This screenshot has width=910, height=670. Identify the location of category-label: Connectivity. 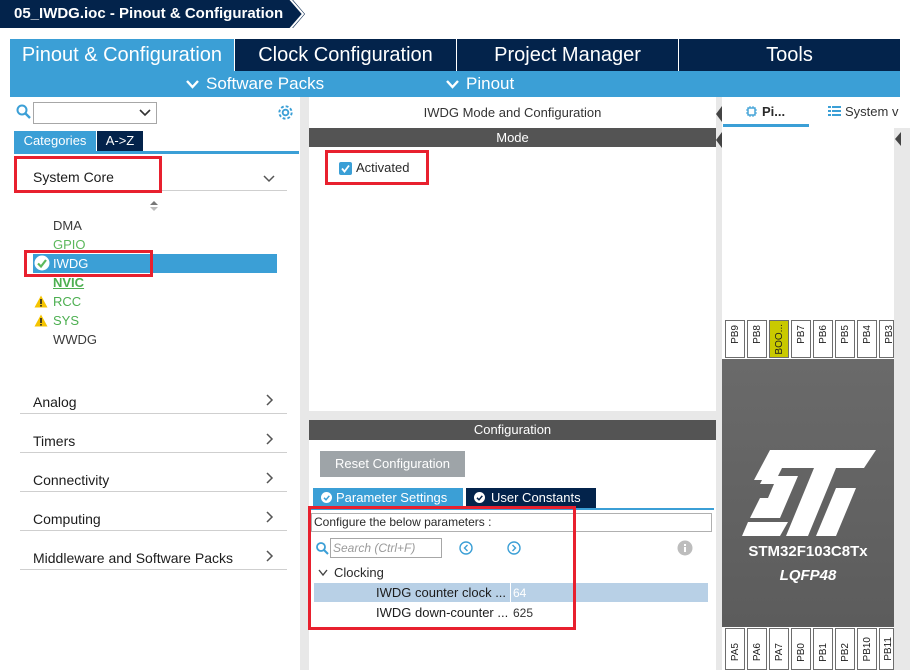
(71, 480).